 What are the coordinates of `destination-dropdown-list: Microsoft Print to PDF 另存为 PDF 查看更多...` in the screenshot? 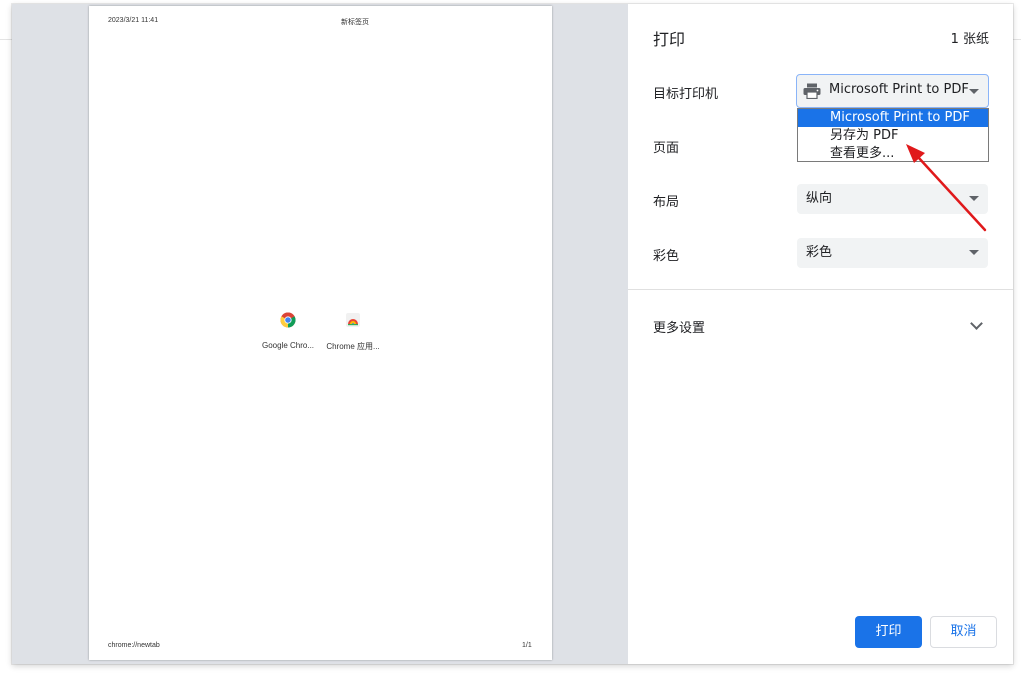 It's located at (893, 135).